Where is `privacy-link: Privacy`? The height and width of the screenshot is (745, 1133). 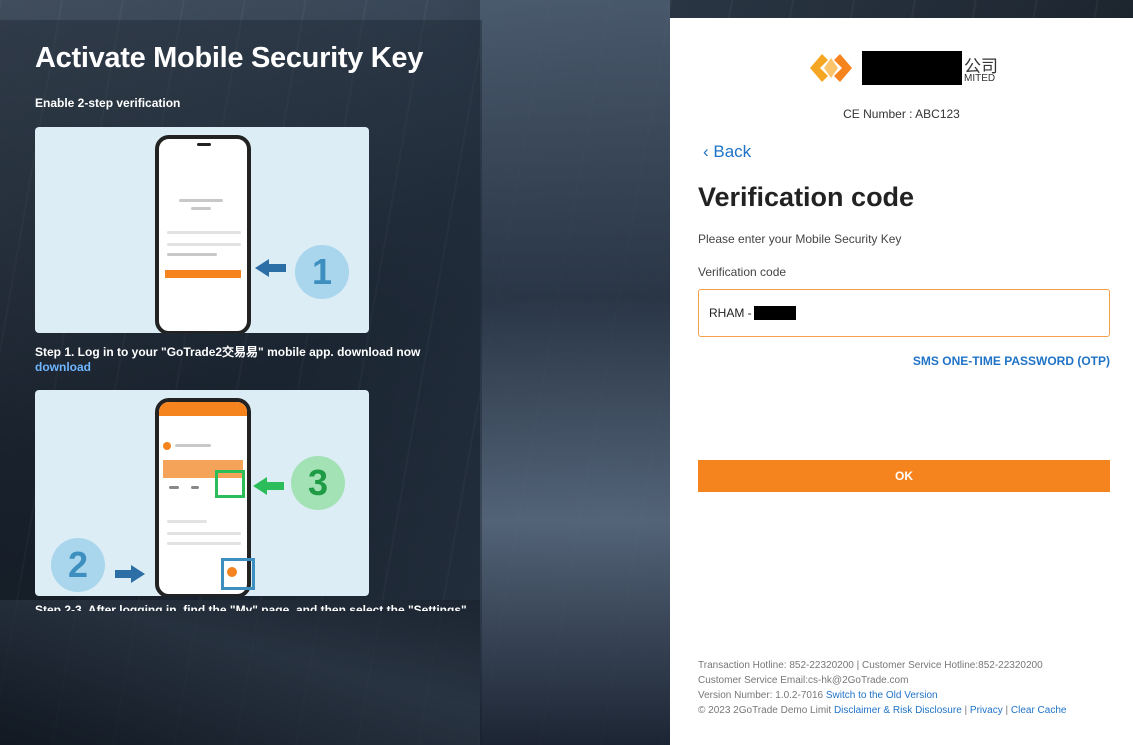
privacy-link: Privacy is located at coordinates (986, 710).